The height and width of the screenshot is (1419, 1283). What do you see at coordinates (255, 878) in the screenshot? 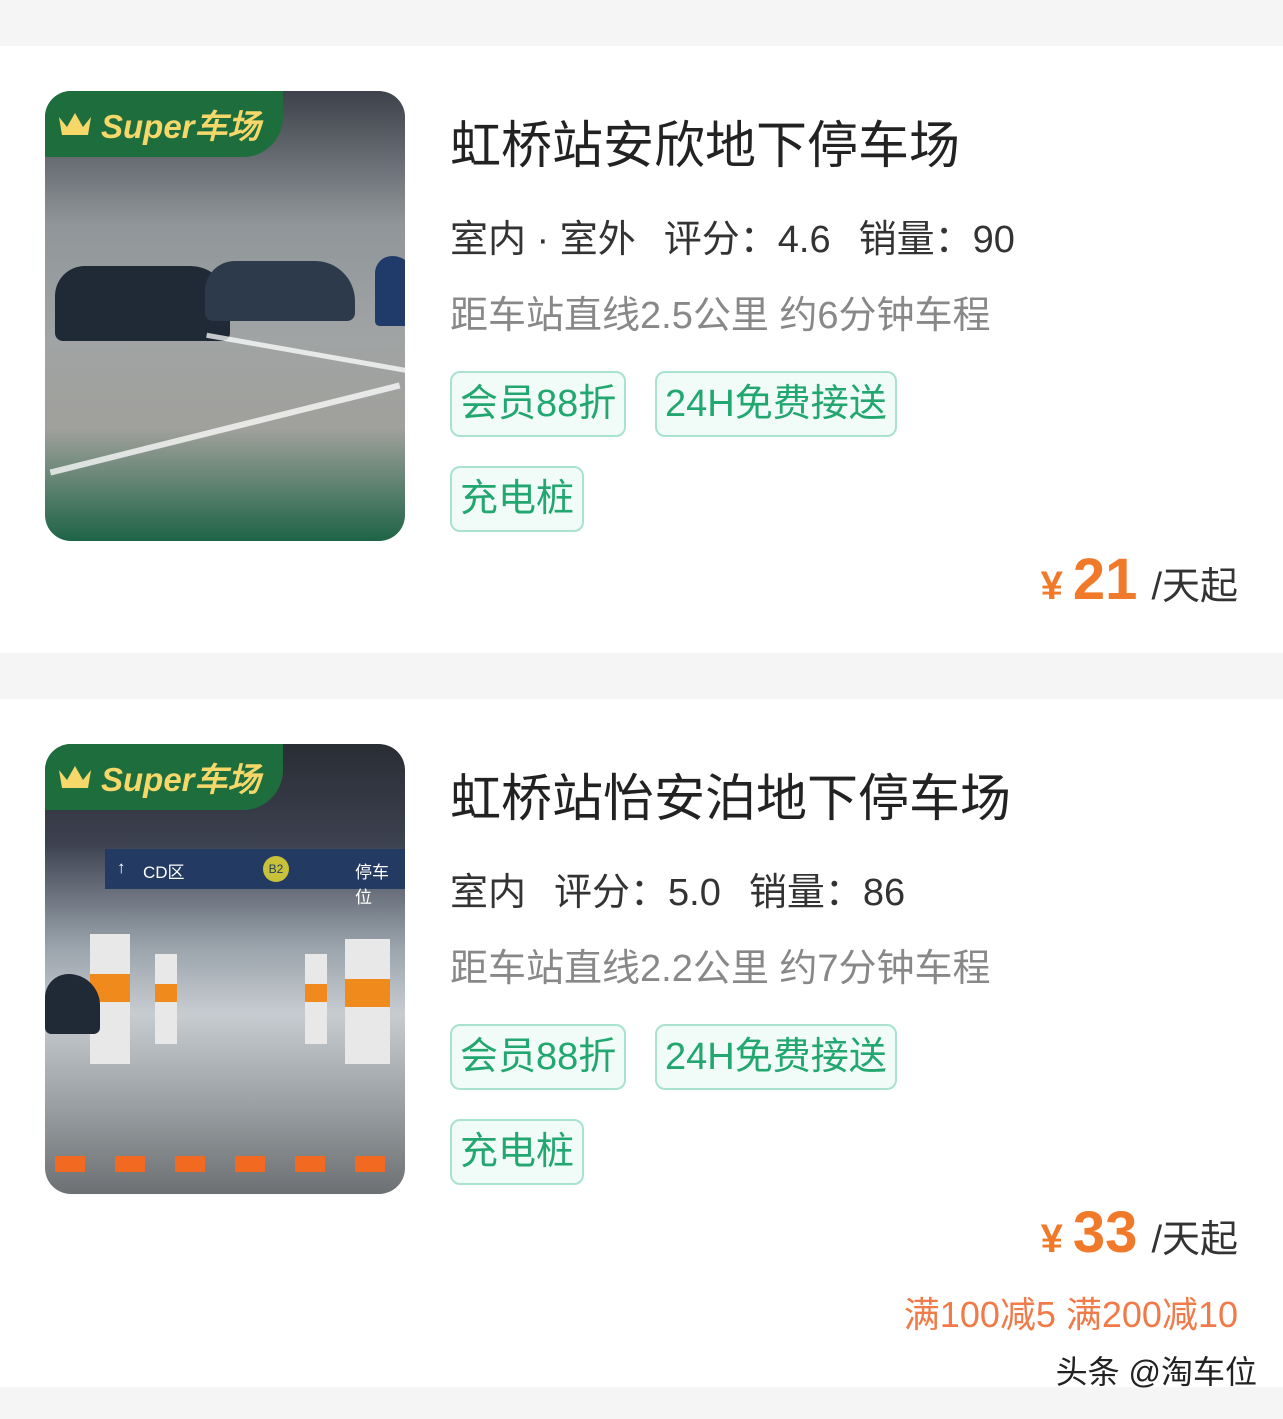
I see `photo-sign: ↑ CD区 B2 停车位` at bounding box center [255, 878].